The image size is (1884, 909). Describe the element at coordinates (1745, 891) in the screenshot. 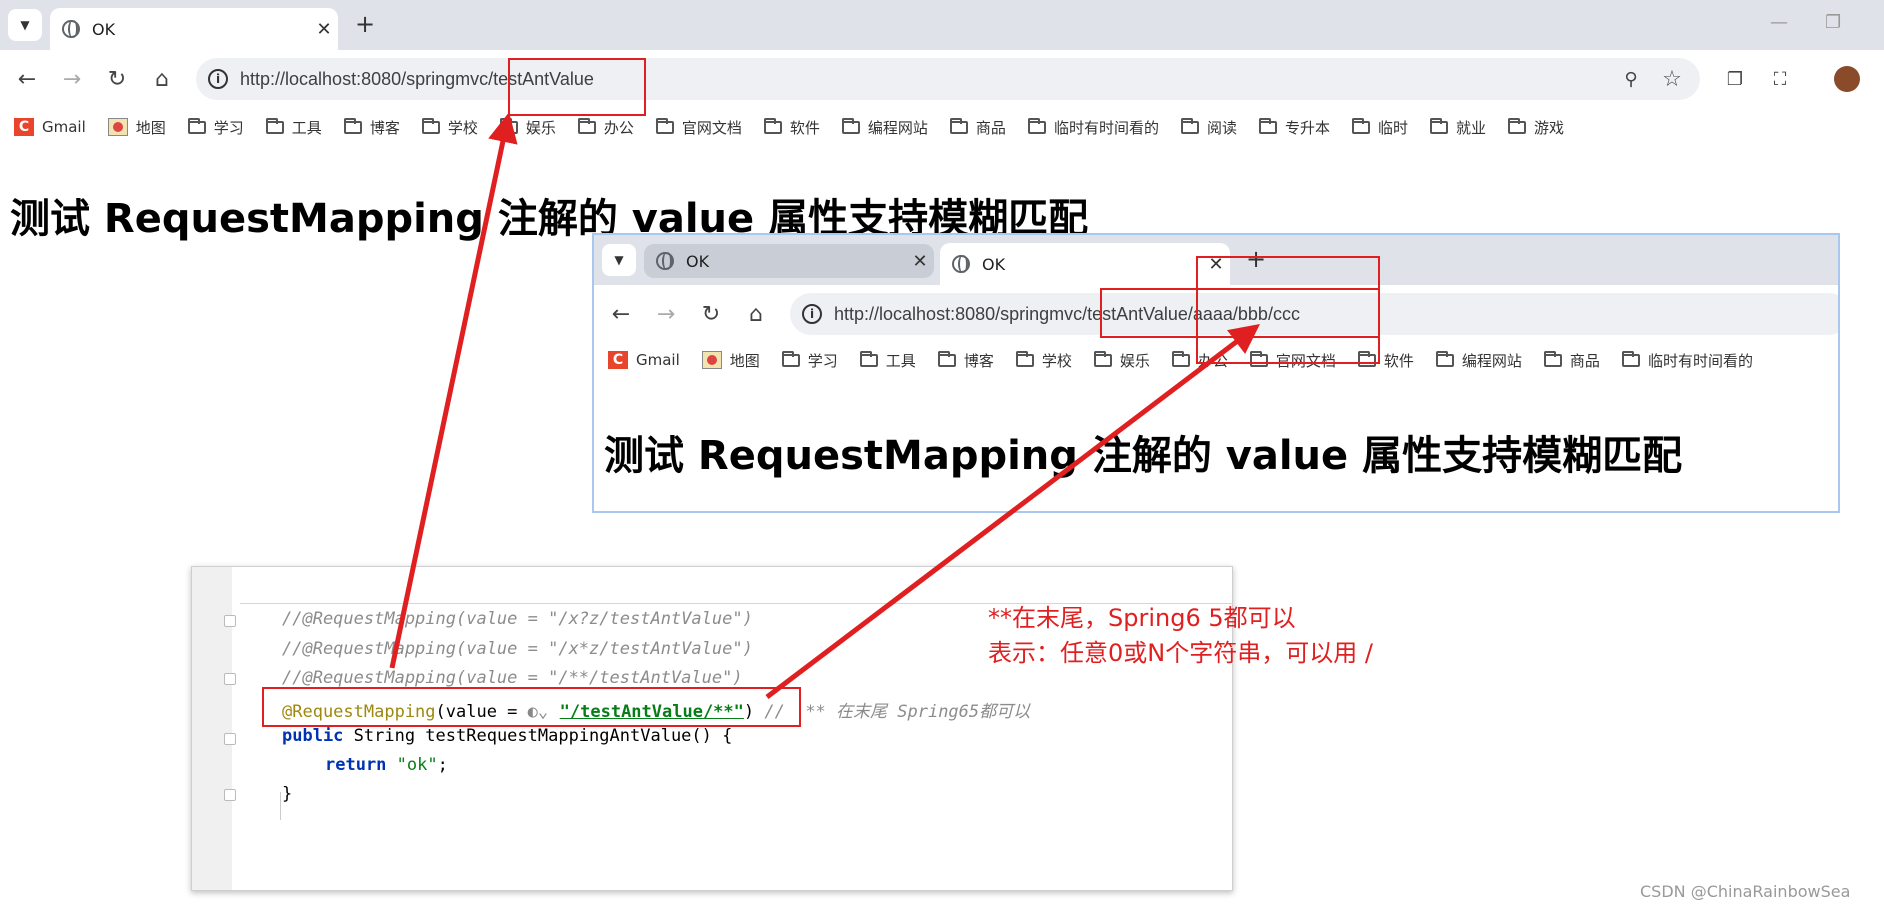

I see `watermark: CSDN @ChinaRainbowSea` at that location.